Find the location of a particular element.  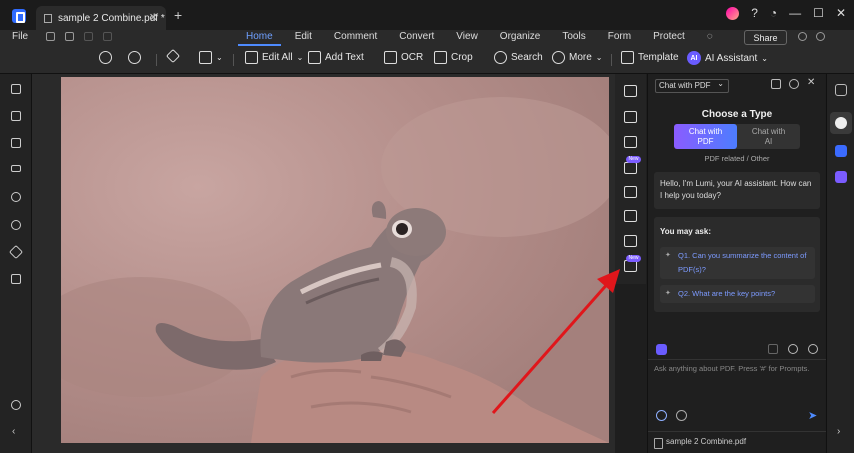

properties-icon is located at coordinates (841, 90).